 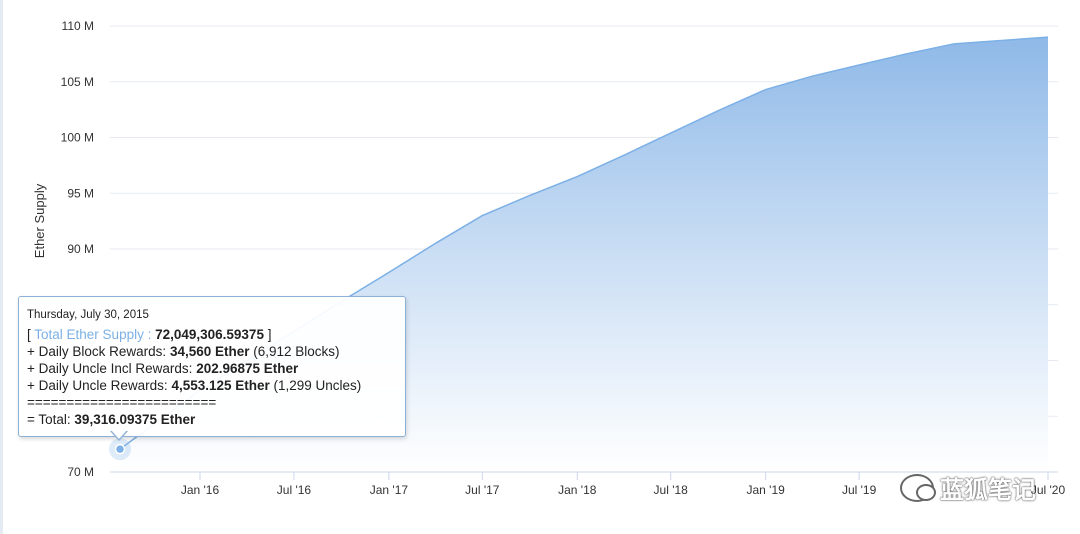 I want to click on wechat-icon, so click(x=918, y=487).